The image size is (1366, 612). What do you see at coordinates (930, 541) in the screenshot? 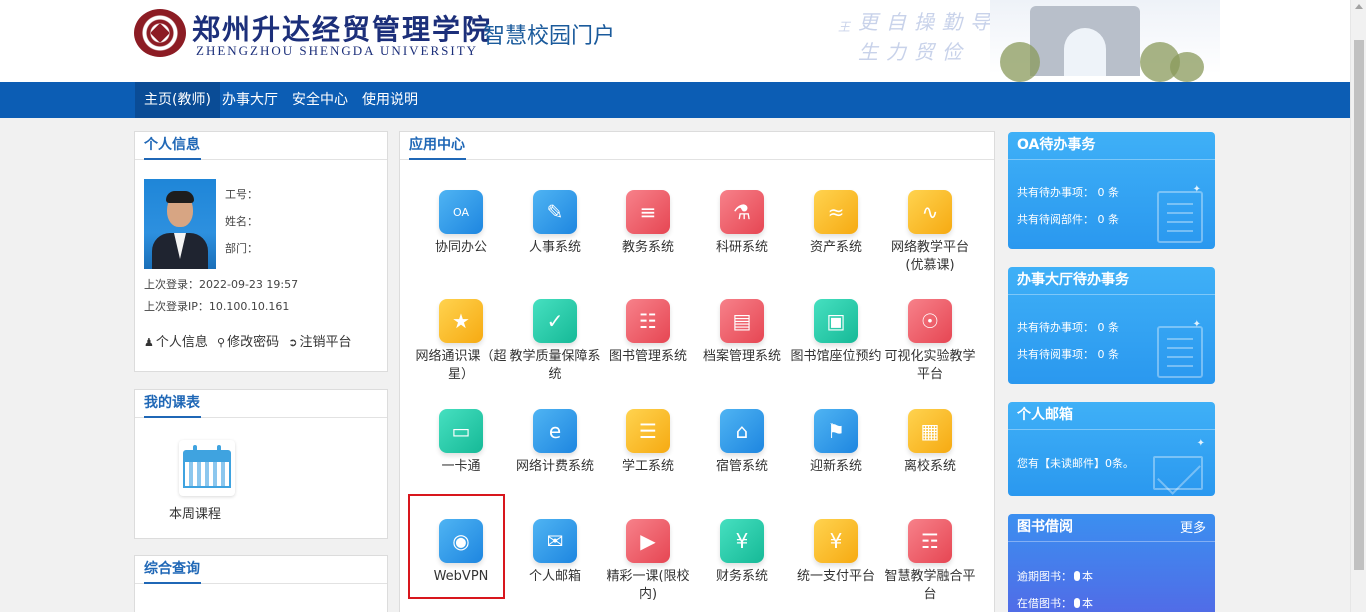
I see `smart-teaching-icon: ☶` at bounding box center [930, 541].